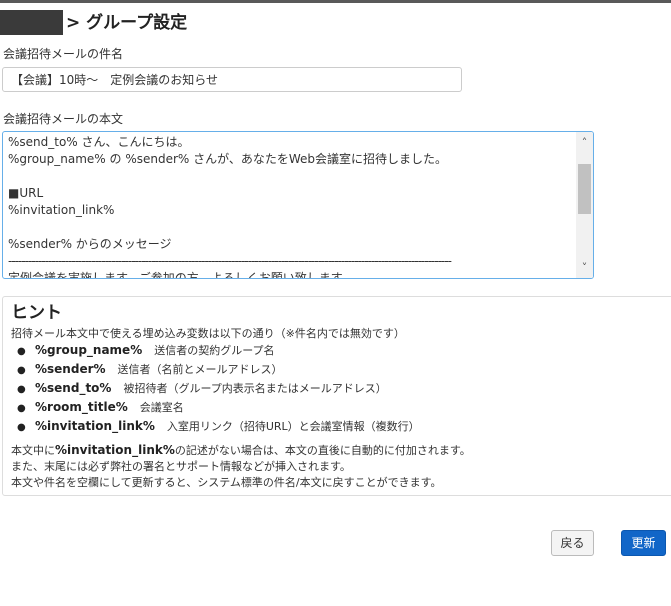 The image size is (671, 606). What do you see at coordinates (26, 193) in the screenshot?
I see `body-line: ■URL` at bounding box center [26, 193].